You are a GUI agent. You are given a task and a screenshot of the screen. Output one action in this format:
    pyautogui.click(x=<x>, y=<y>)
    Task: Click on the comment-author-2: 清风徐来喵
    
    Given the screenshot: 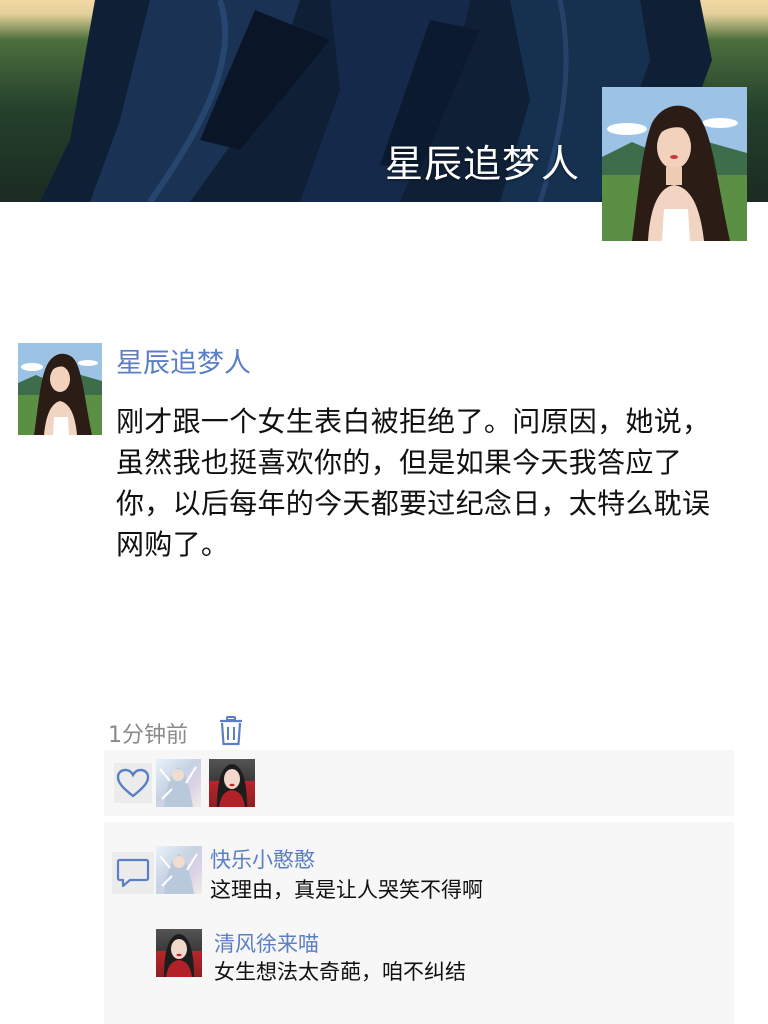 What is the action you would take?
    pyautogui.click(x=266, y=943)
    